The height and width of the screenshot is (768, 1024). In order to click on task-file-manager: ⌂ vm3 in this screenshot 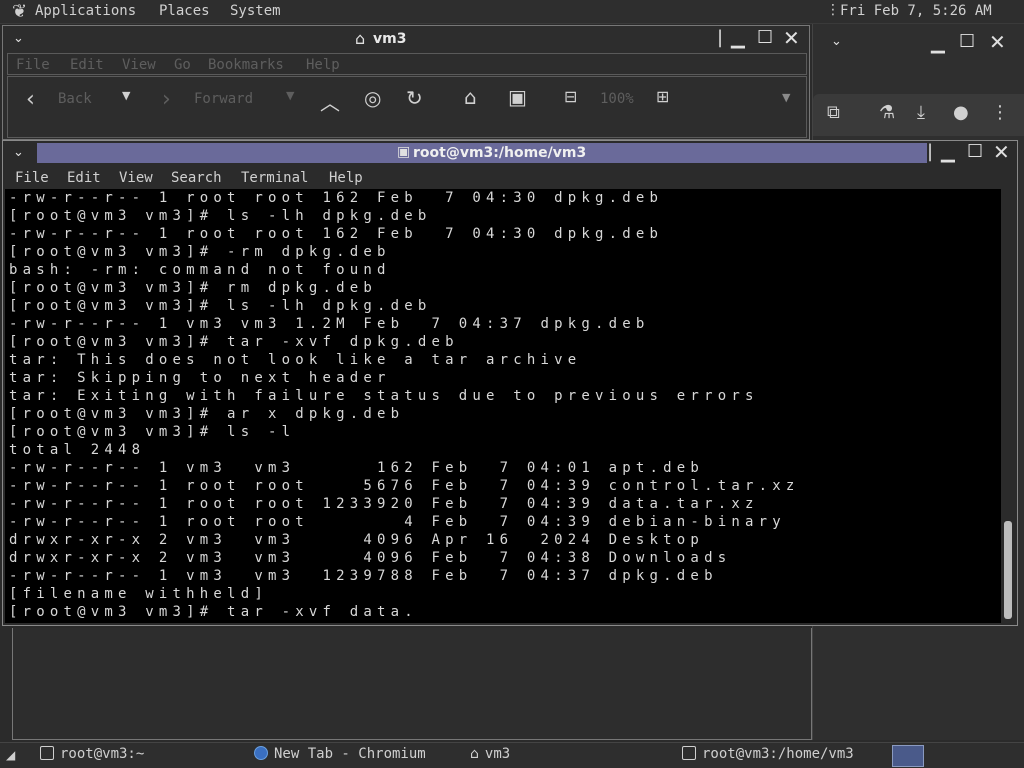, I will do `click(490, 756)`.